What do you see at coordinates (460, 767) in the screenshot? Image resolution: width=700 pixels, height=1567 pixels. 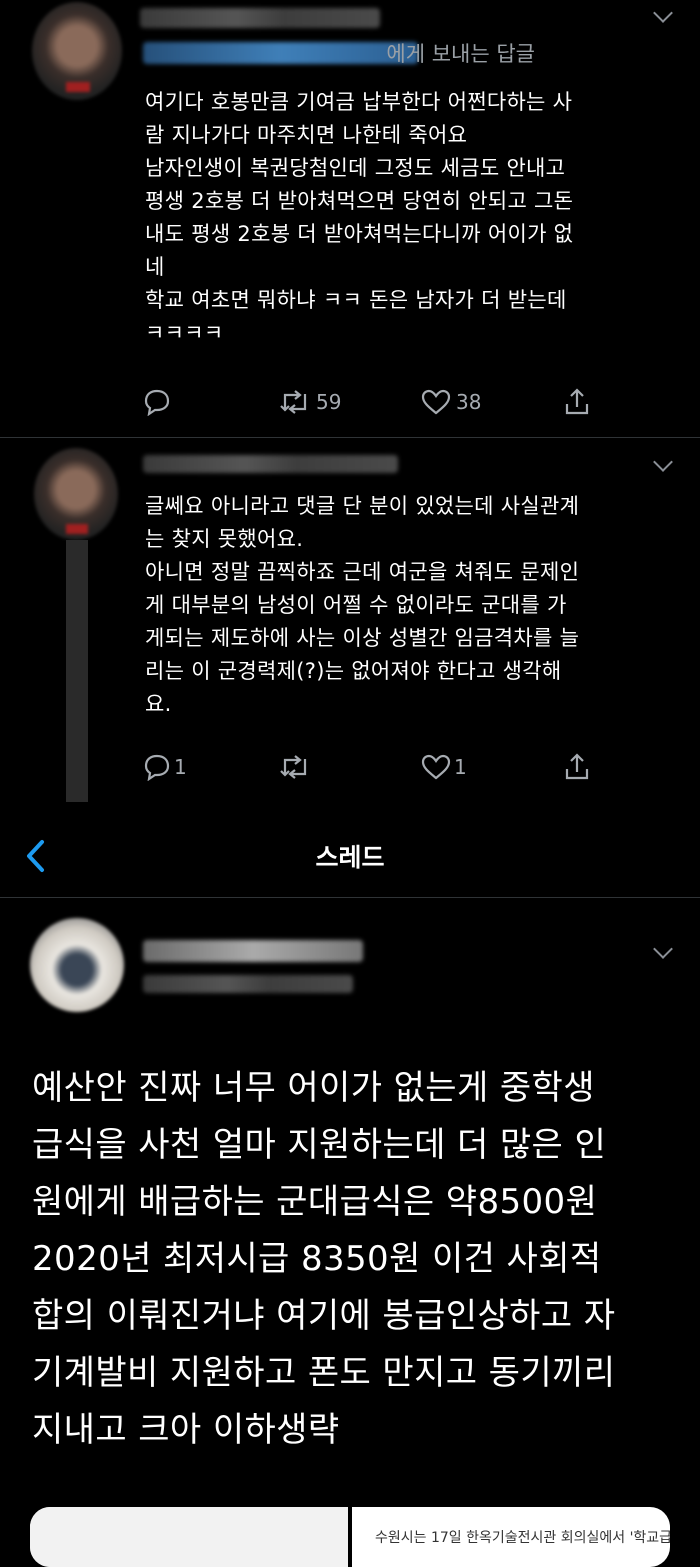 I see `like-count: 1` at bounding box center [460, 767].